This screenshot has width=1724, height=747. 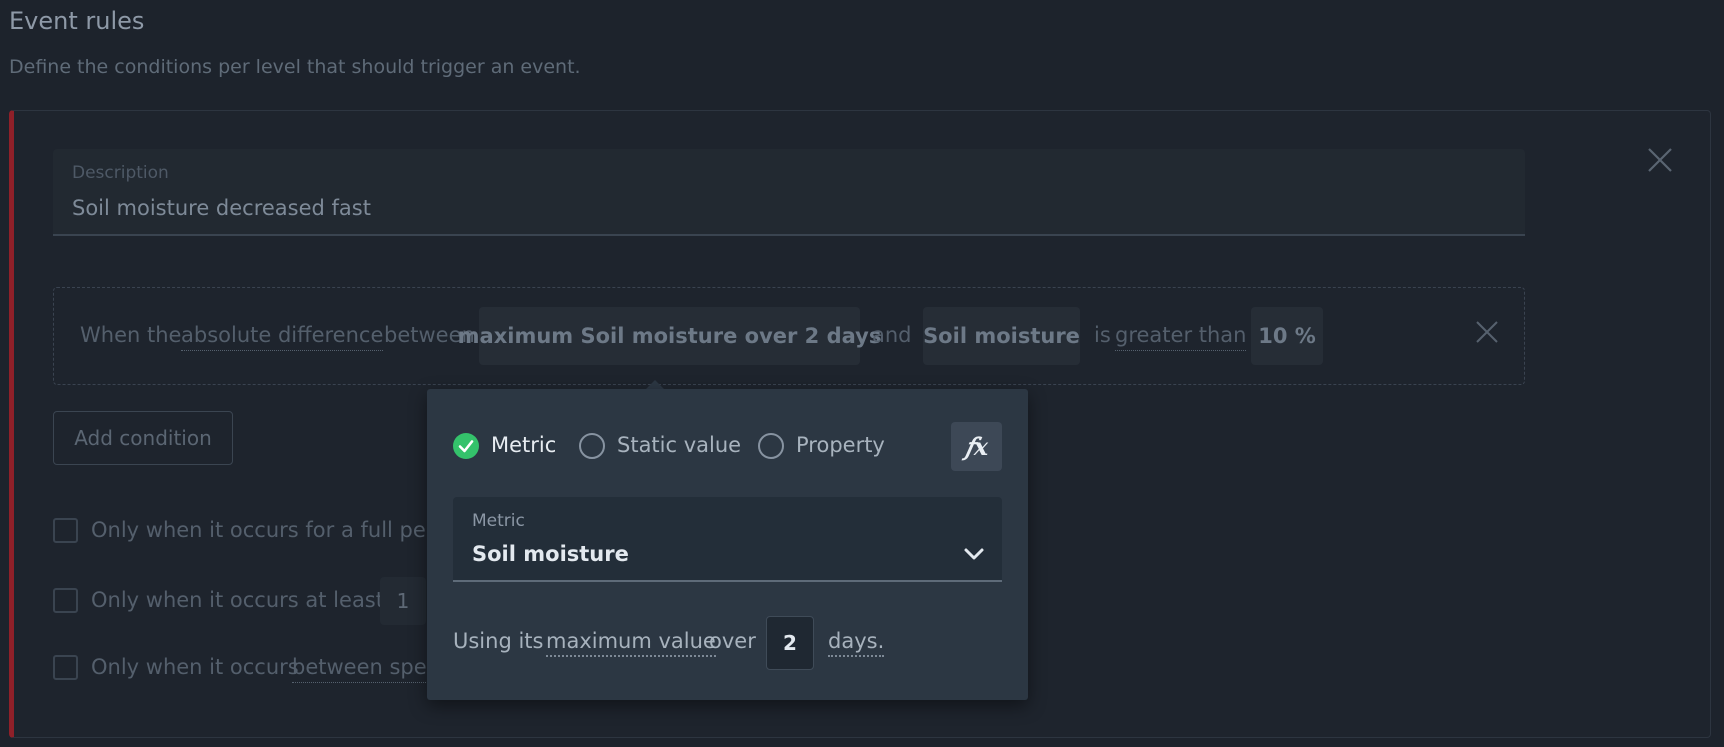 I want to click on period-unit-selector: days., so click(x=856, y=643).